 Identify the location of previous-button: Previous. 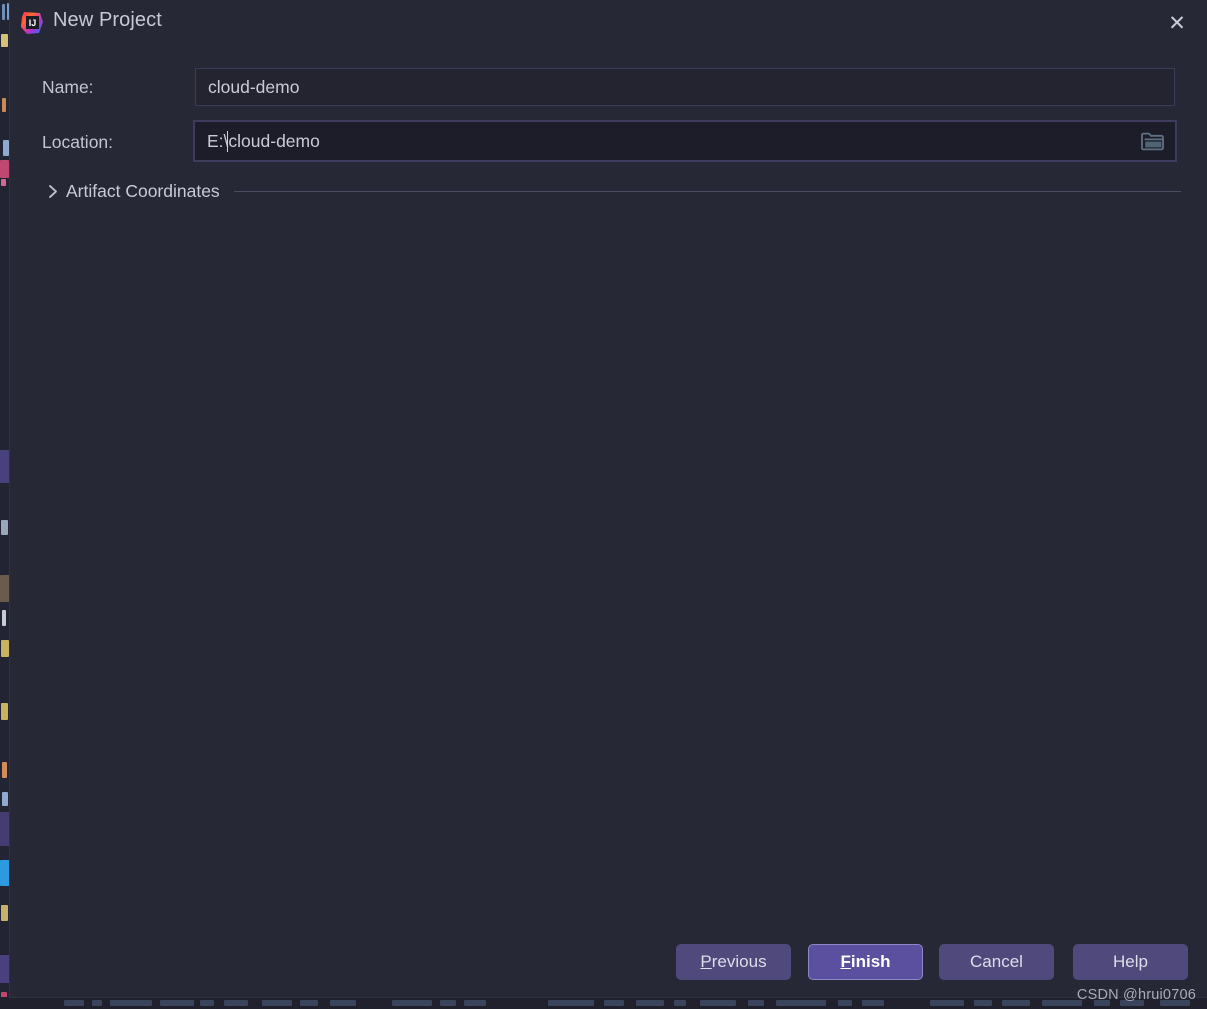
(733, 962).